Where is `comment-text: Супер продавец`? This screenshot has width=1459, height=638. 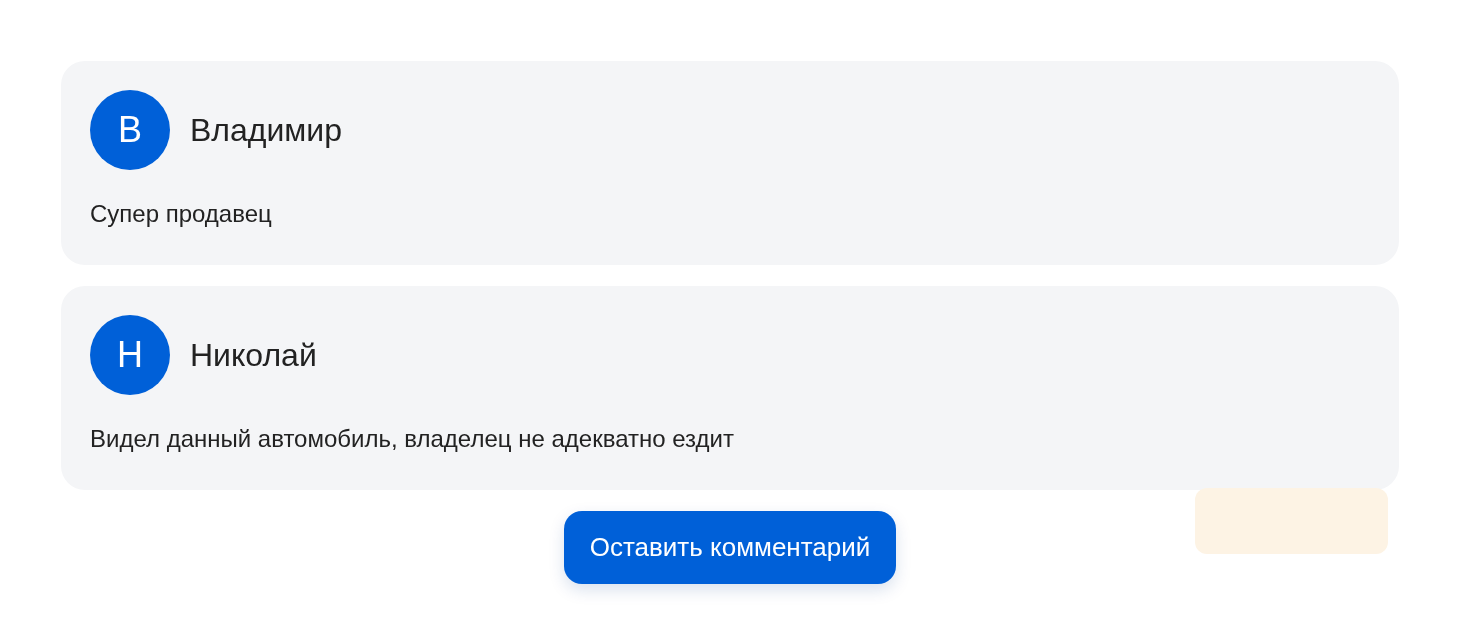
comment-text: Супер продавец is located at coordinates (181, 214).